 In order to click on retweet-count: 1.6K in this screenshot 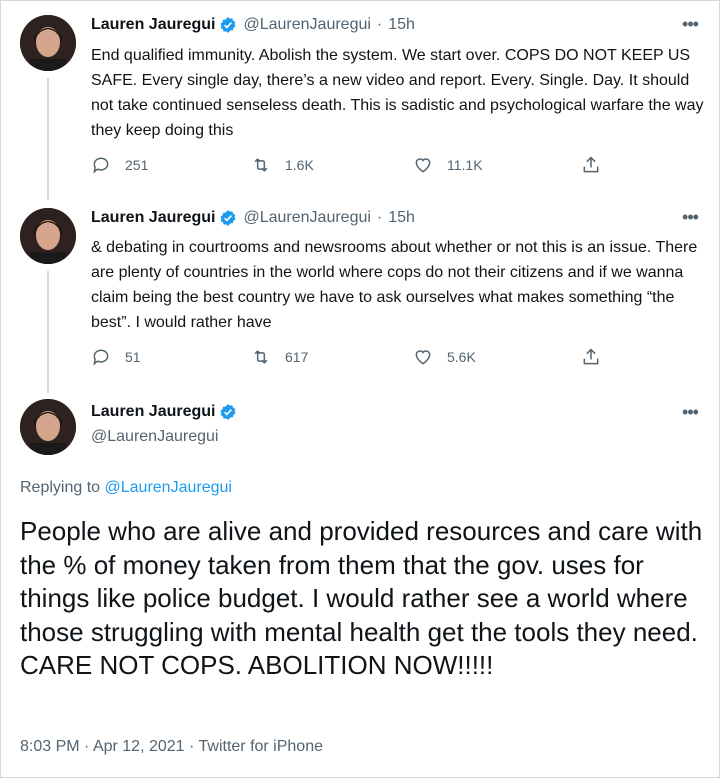, I will do `click(299, 165)`.